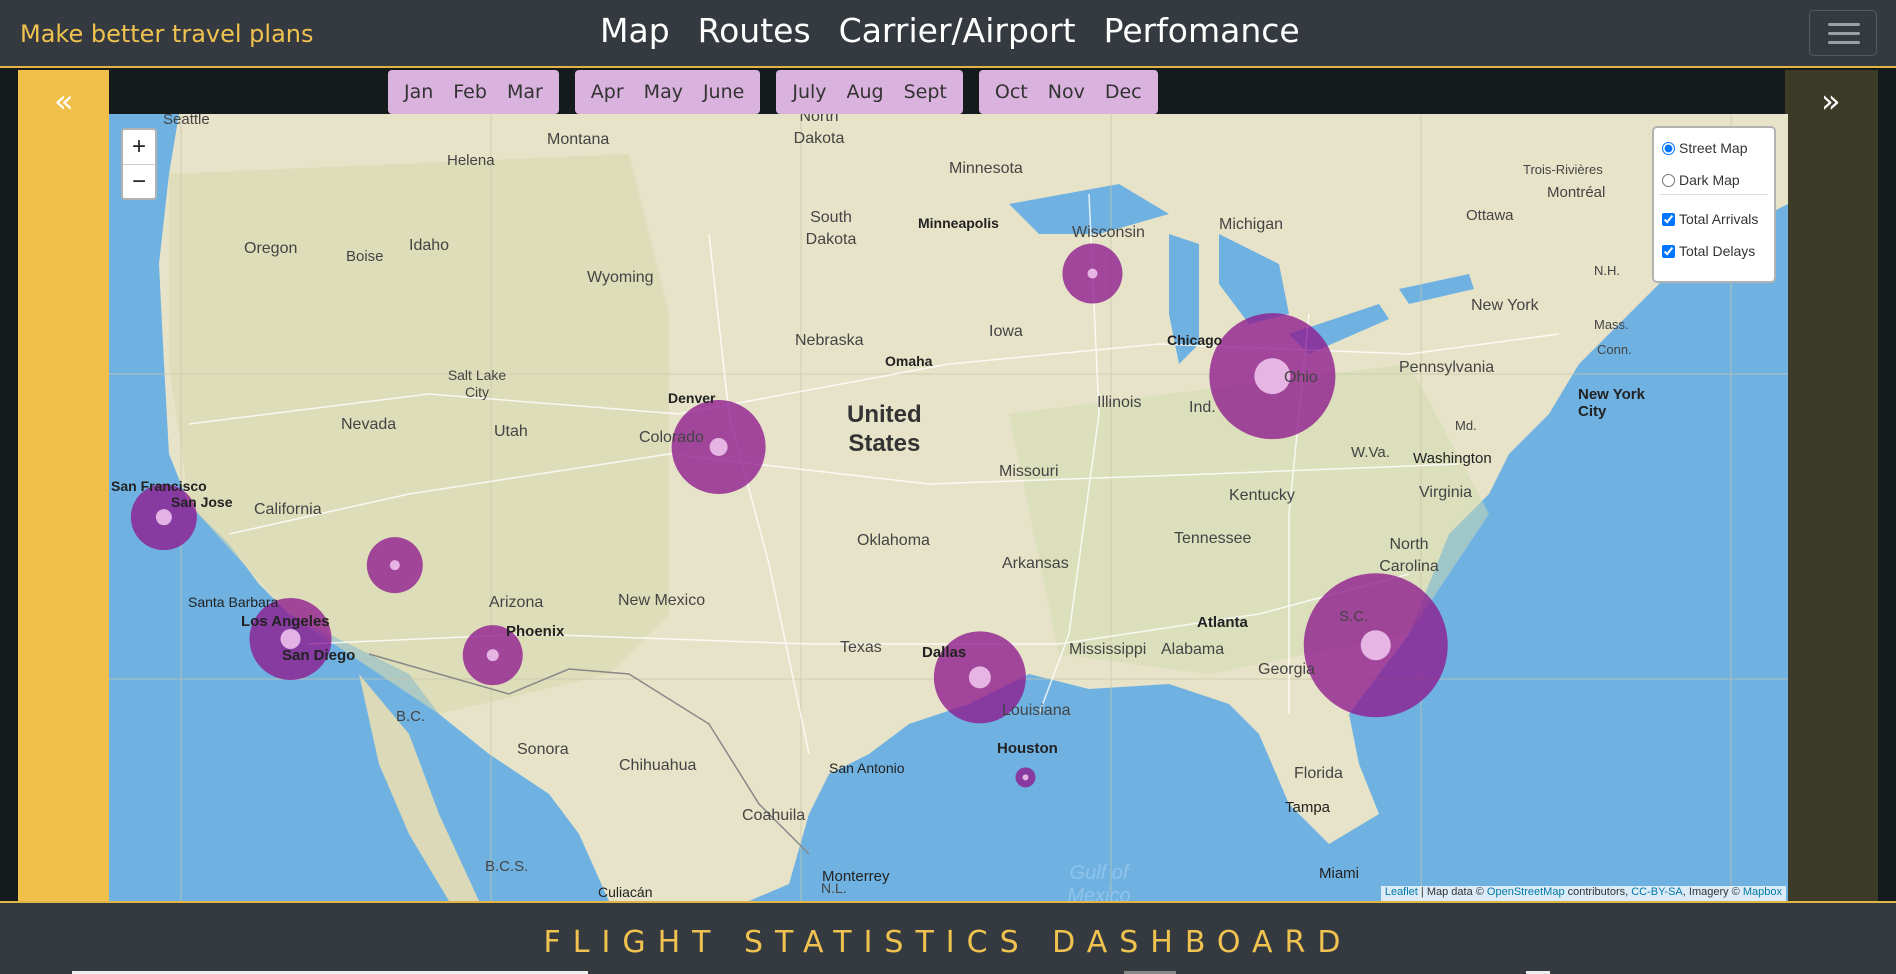  What do you see at coordinates (692, 398) in the screenshot?
I see `city-label: Denver` at bounding box center [692, 398].